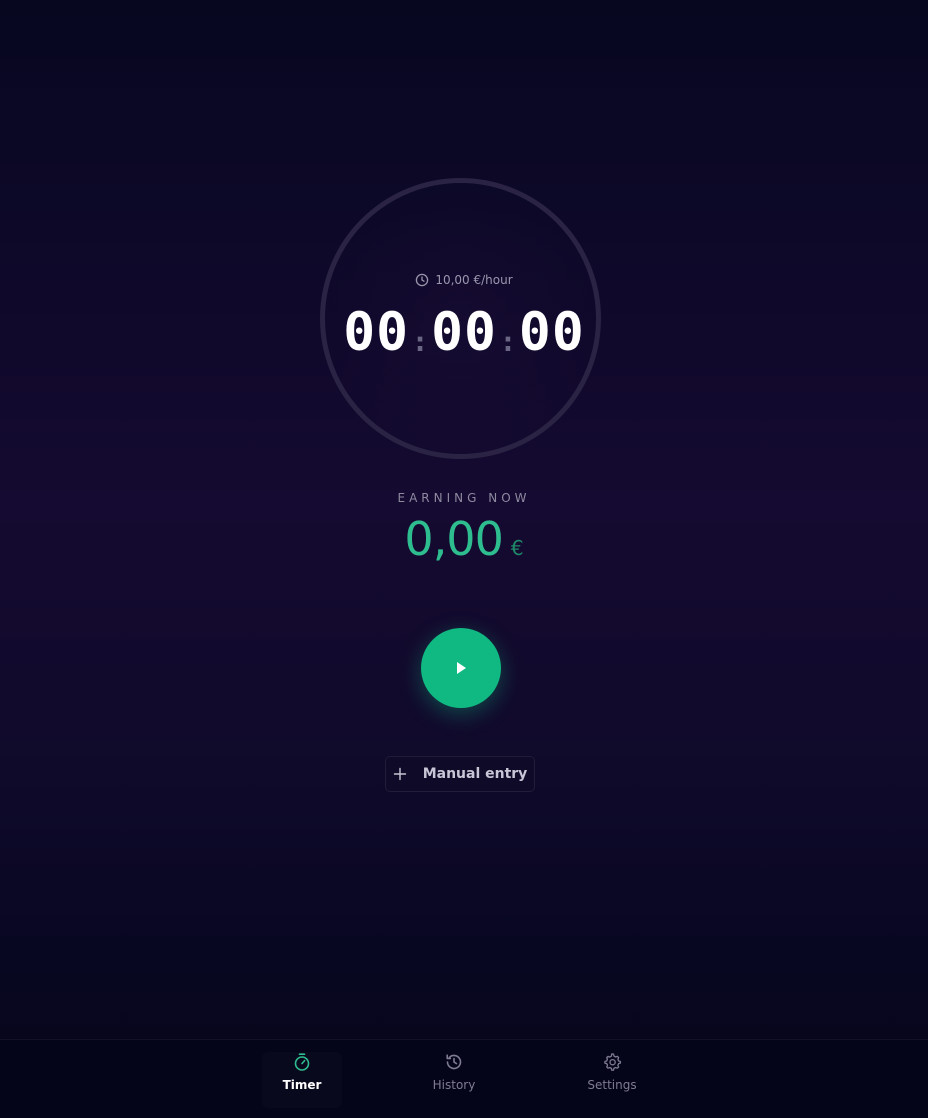  I want to click on seconds-value: 00, so click(551, 332).